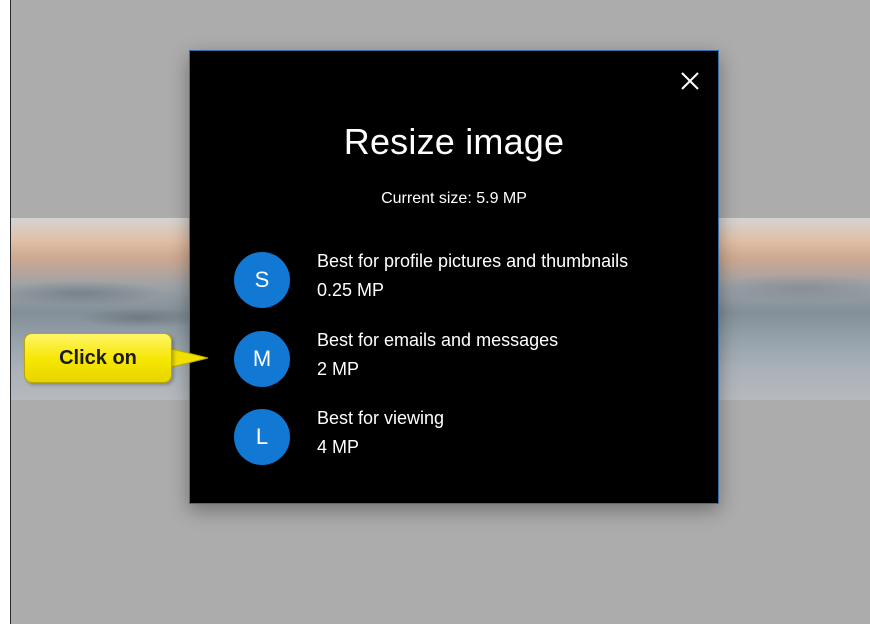 This screenshot has height=624, width=870. I want to click on close-icon, so click(690, 81).